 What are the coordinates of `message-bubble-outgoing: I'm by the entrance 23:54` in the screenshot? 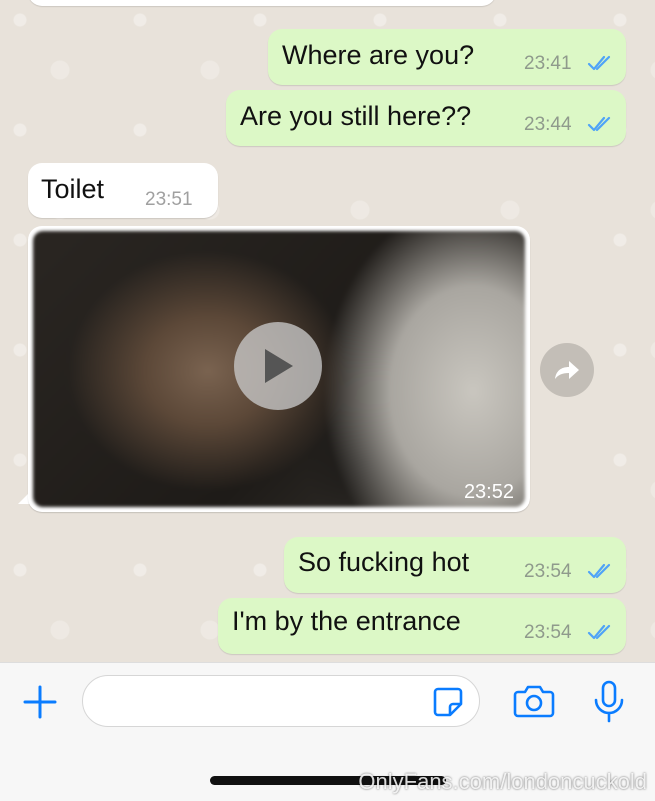 It's located at (422, 626).